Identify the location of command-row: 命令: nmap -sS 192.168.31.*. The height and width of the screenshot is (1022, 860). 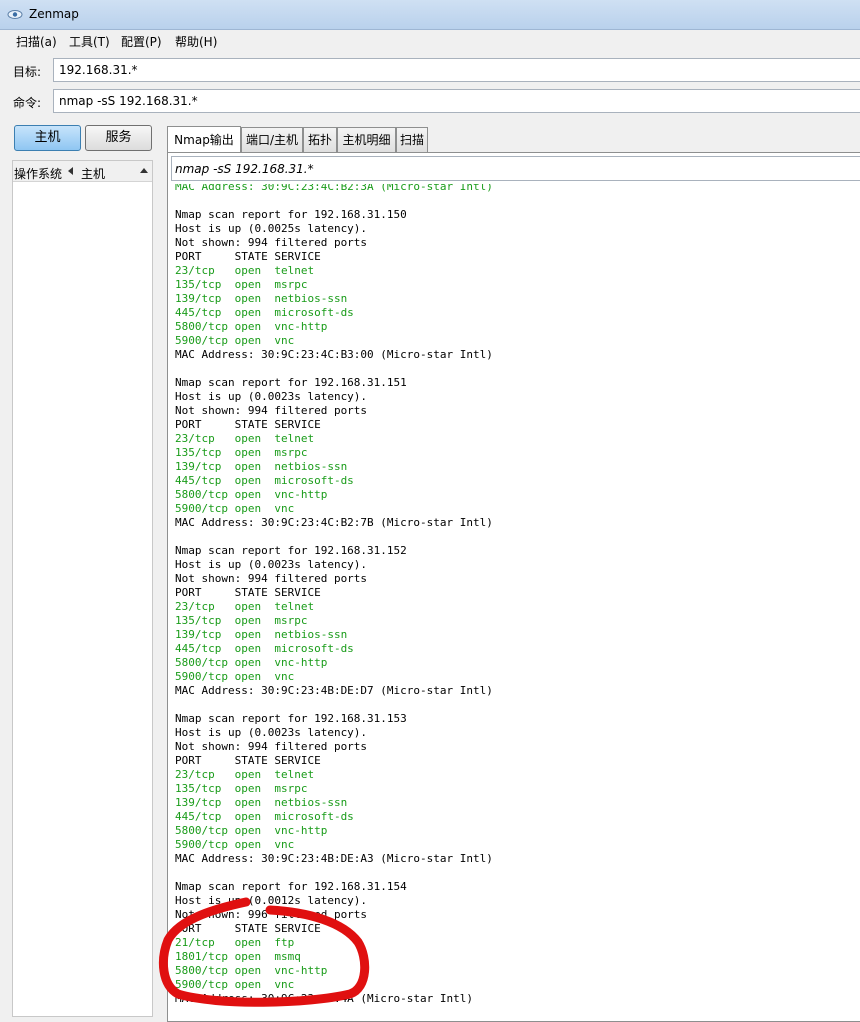
(430, 101).